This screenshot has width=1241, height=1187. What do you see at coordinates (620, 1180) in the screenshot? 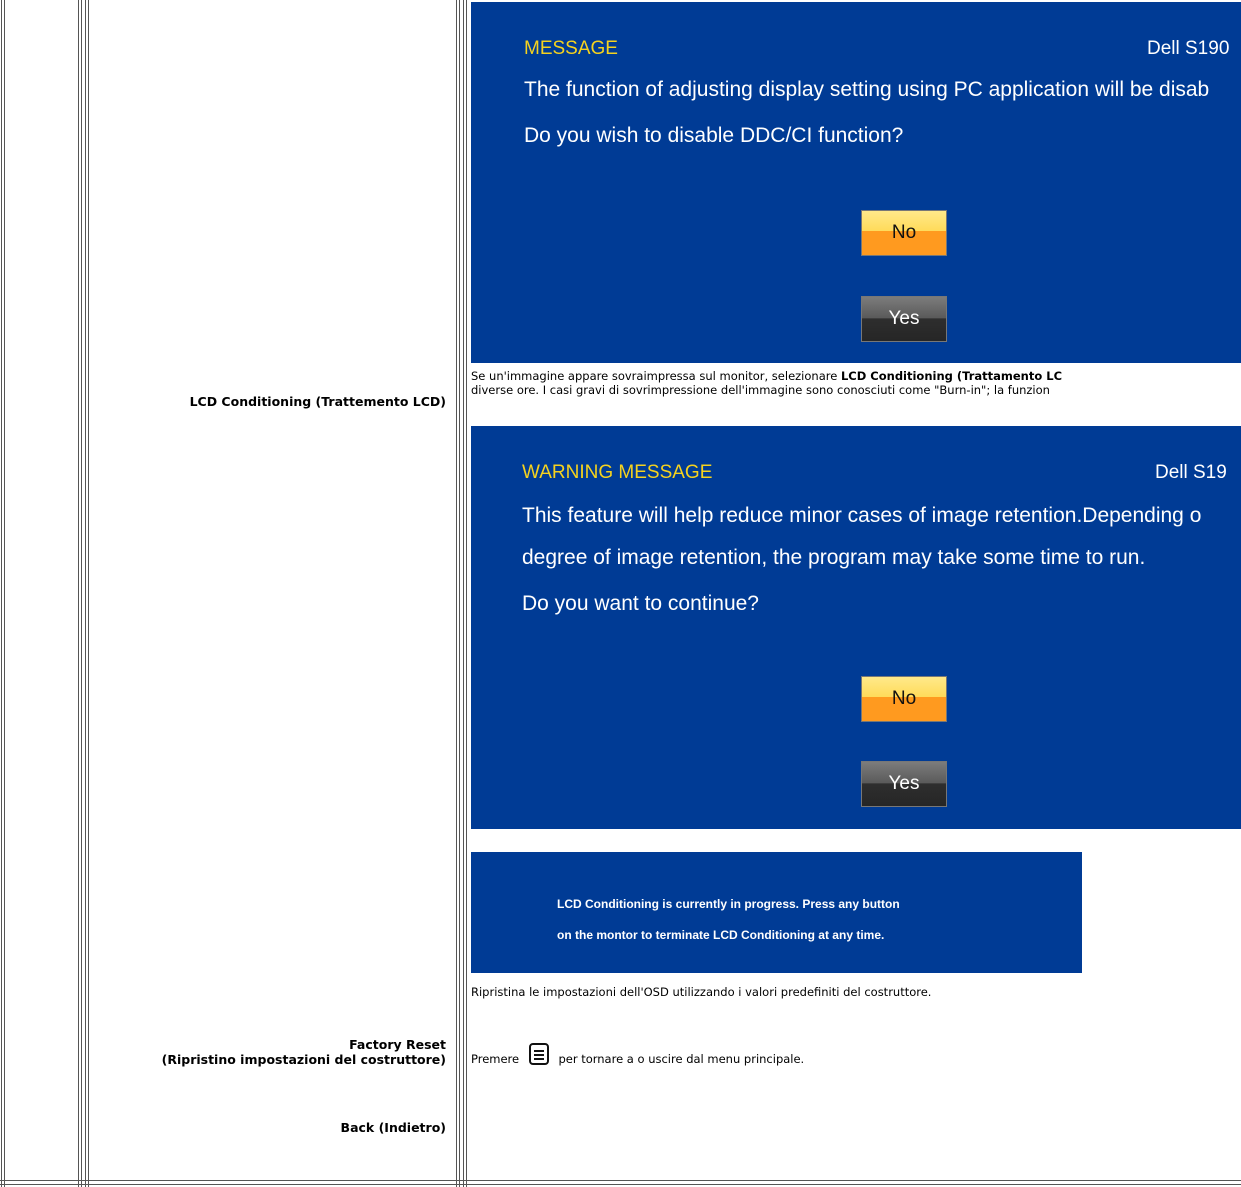
I see `table-border-bottom-a` at bounding box center [620, 1180].